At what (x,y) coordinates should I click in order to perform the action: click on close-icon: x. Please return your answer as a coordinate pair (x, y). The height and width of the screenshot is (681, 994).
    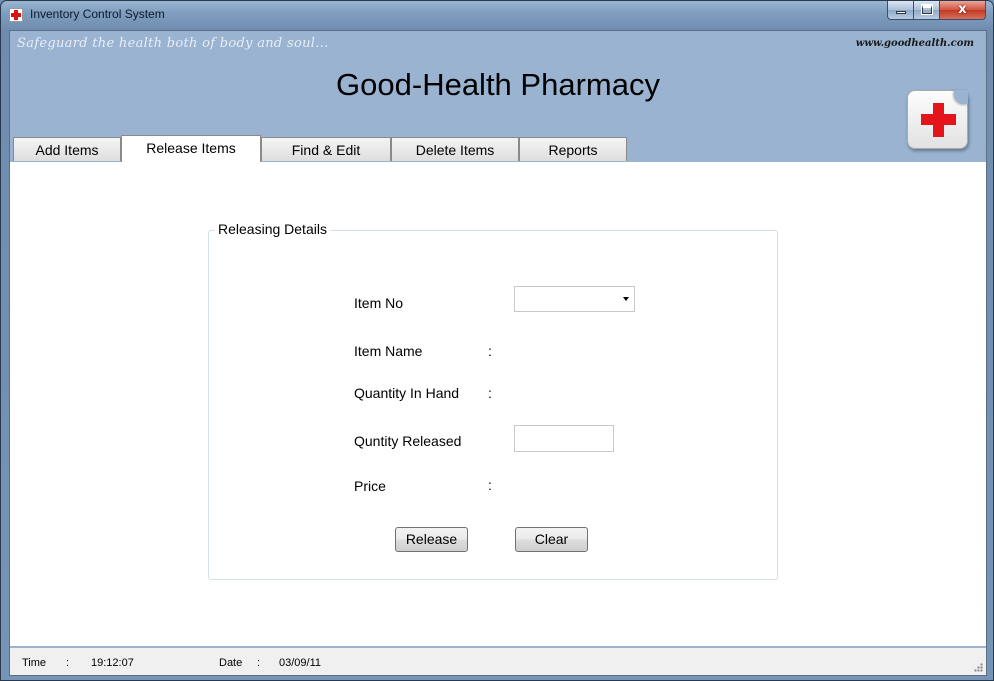
    Looking at the image, I should click on (962, 9).